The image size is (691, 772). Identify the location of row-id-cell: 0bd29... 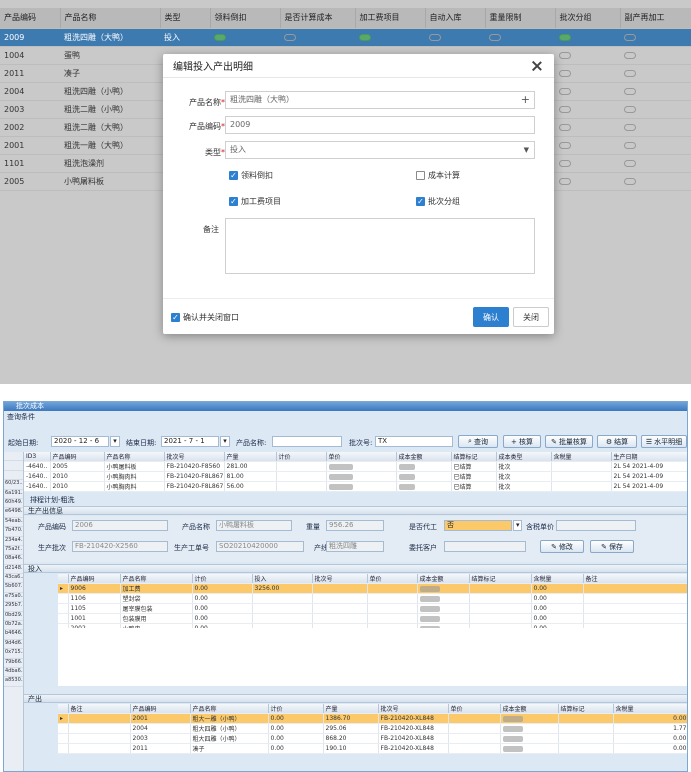
(13, 617).